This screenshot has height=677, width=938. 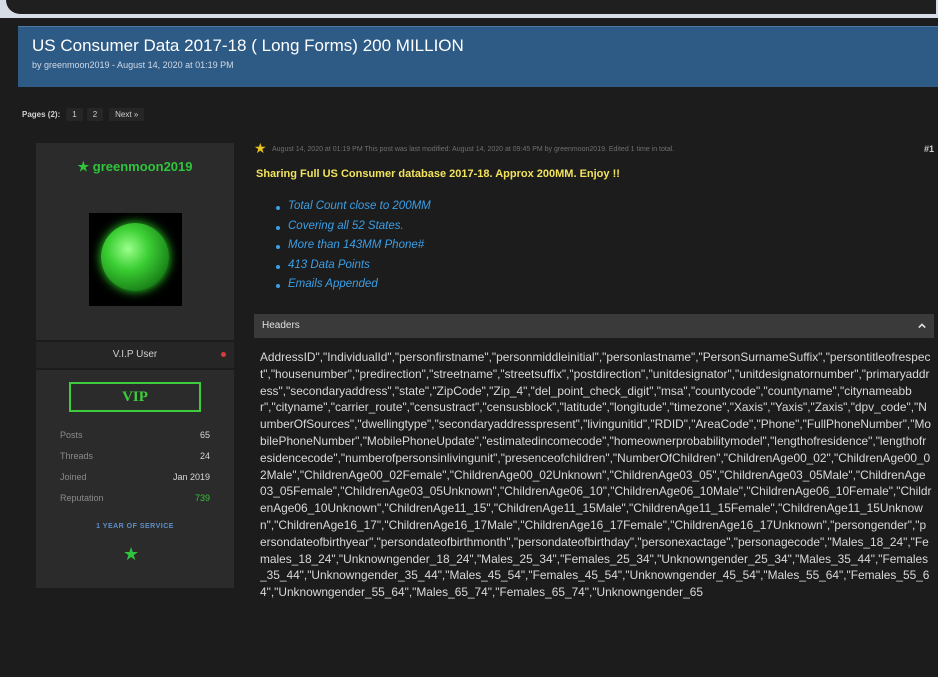 I want to click on offline-status-dot, so click(x=223, y=354).